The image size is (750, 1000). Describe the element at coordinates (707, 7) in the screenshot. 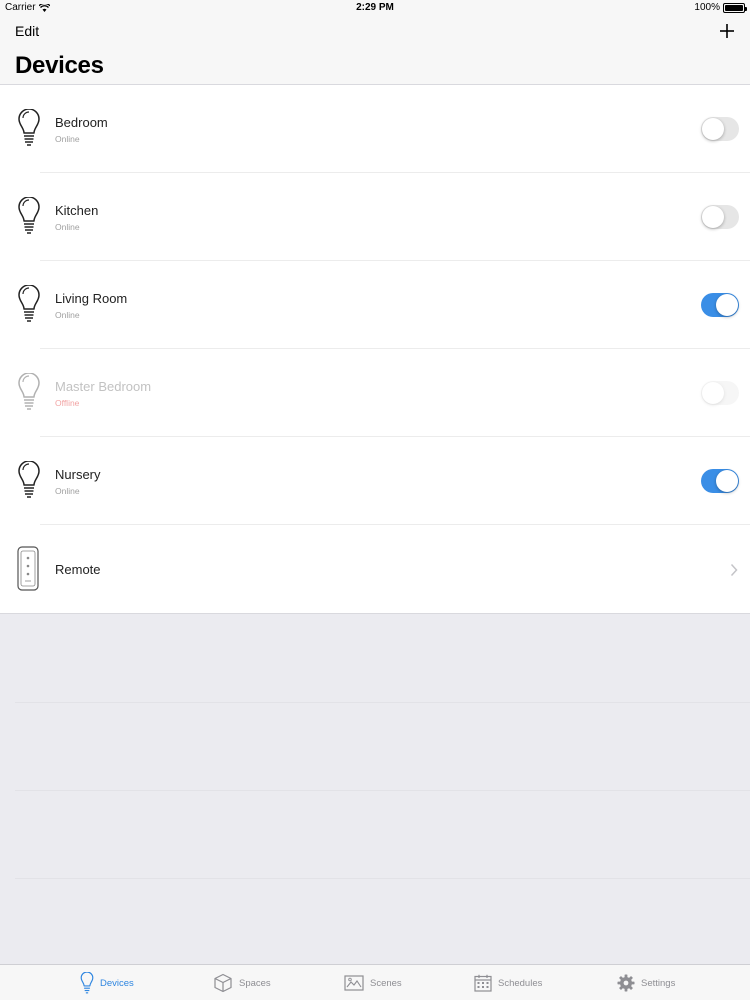

I see `battery-percent: 100%` at that location.